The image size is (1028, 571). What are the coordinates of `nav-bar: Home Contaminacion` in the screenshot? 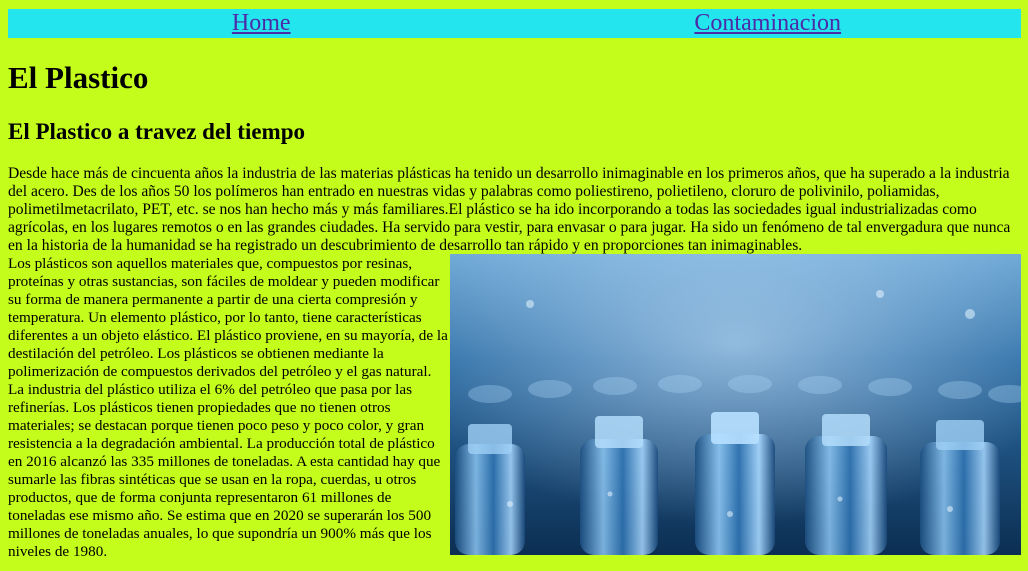 It's located at (514, 23).